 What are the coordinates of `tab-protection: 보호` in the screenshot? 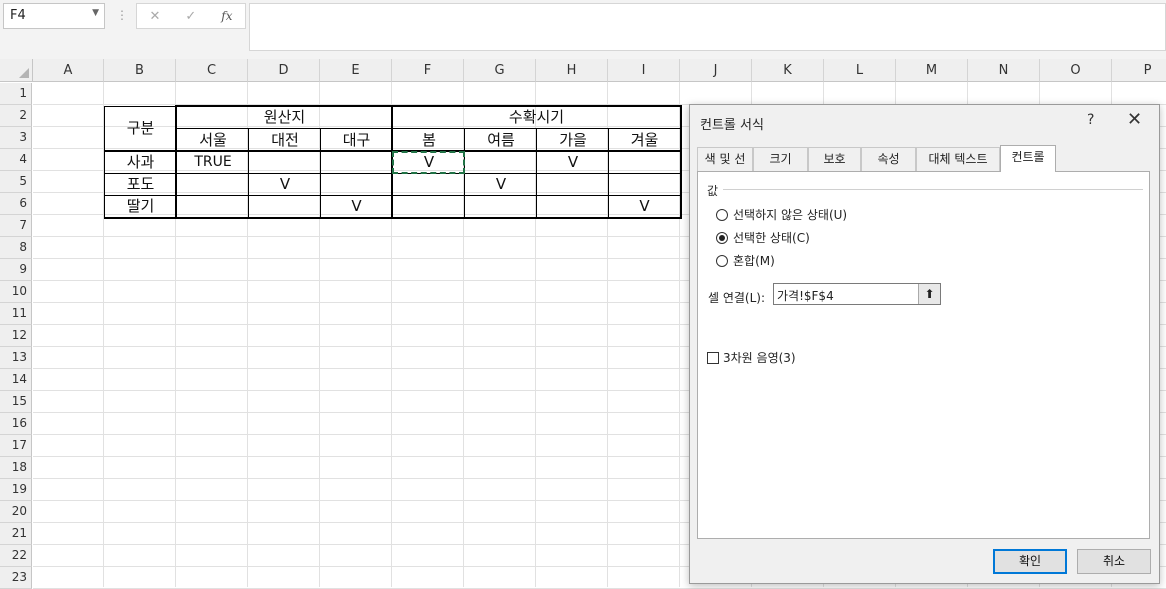 It's located at (834, 159).